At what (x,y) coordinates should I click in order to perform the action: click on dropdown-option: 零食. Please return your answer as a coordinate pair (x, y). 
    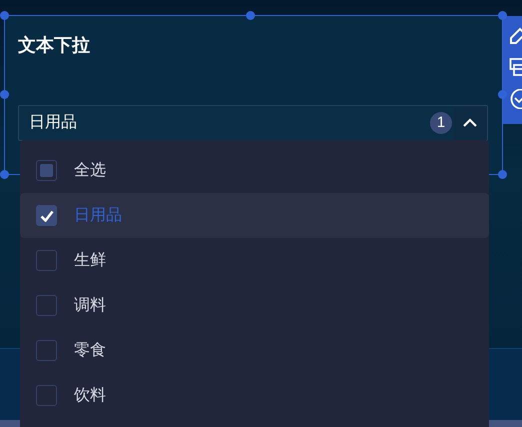
    Looking at the image, I should click on (254, 350).